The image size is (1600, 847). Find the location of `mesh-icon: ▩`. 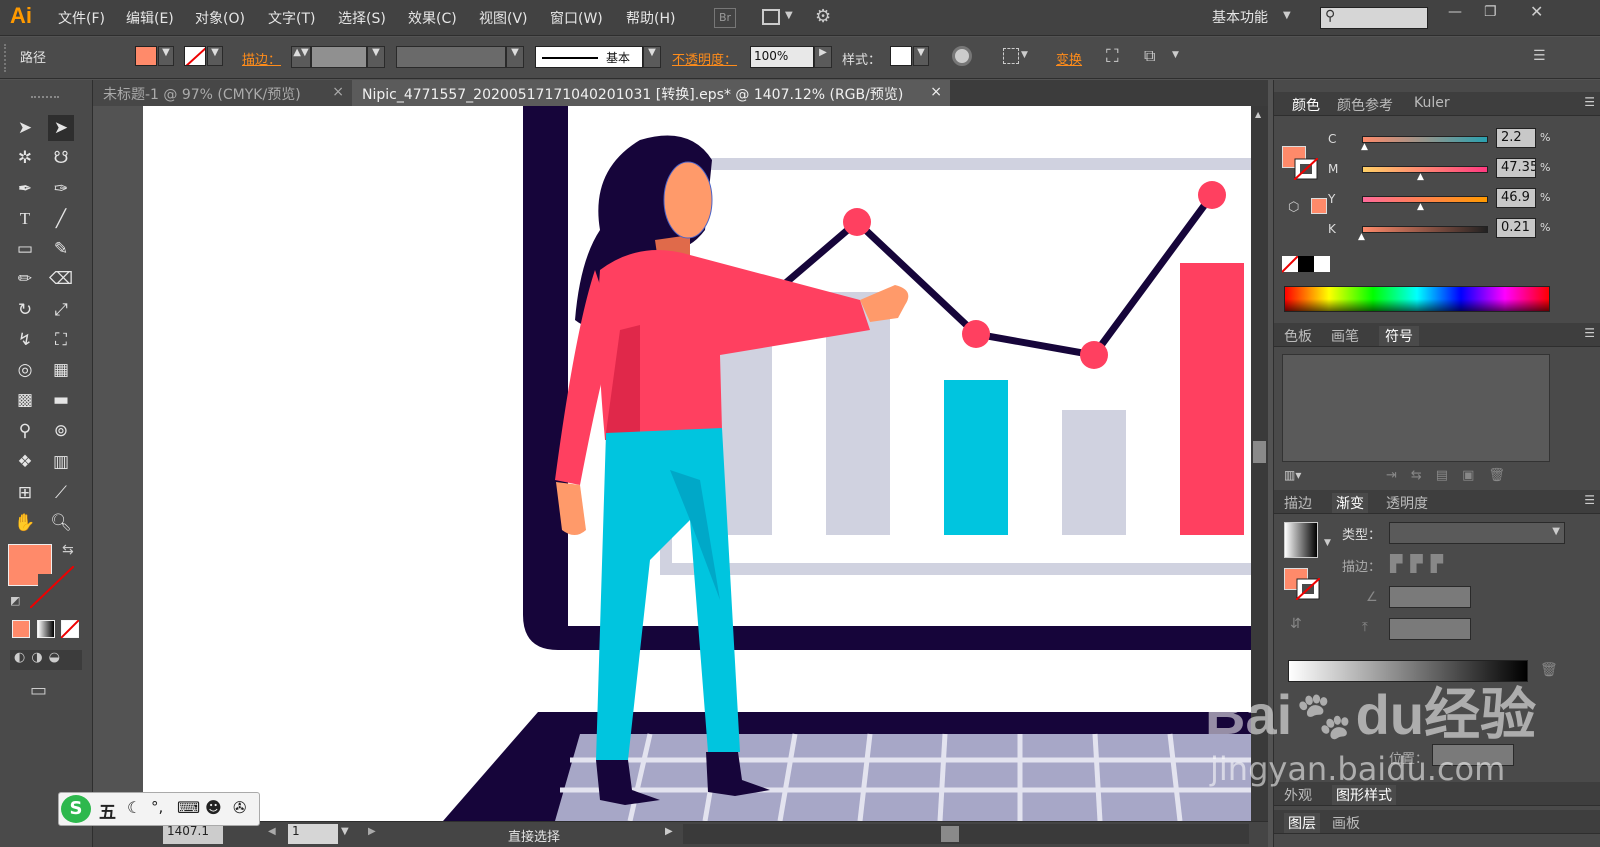

mesh-icon: ▩ is located at coordinates (25, 400).